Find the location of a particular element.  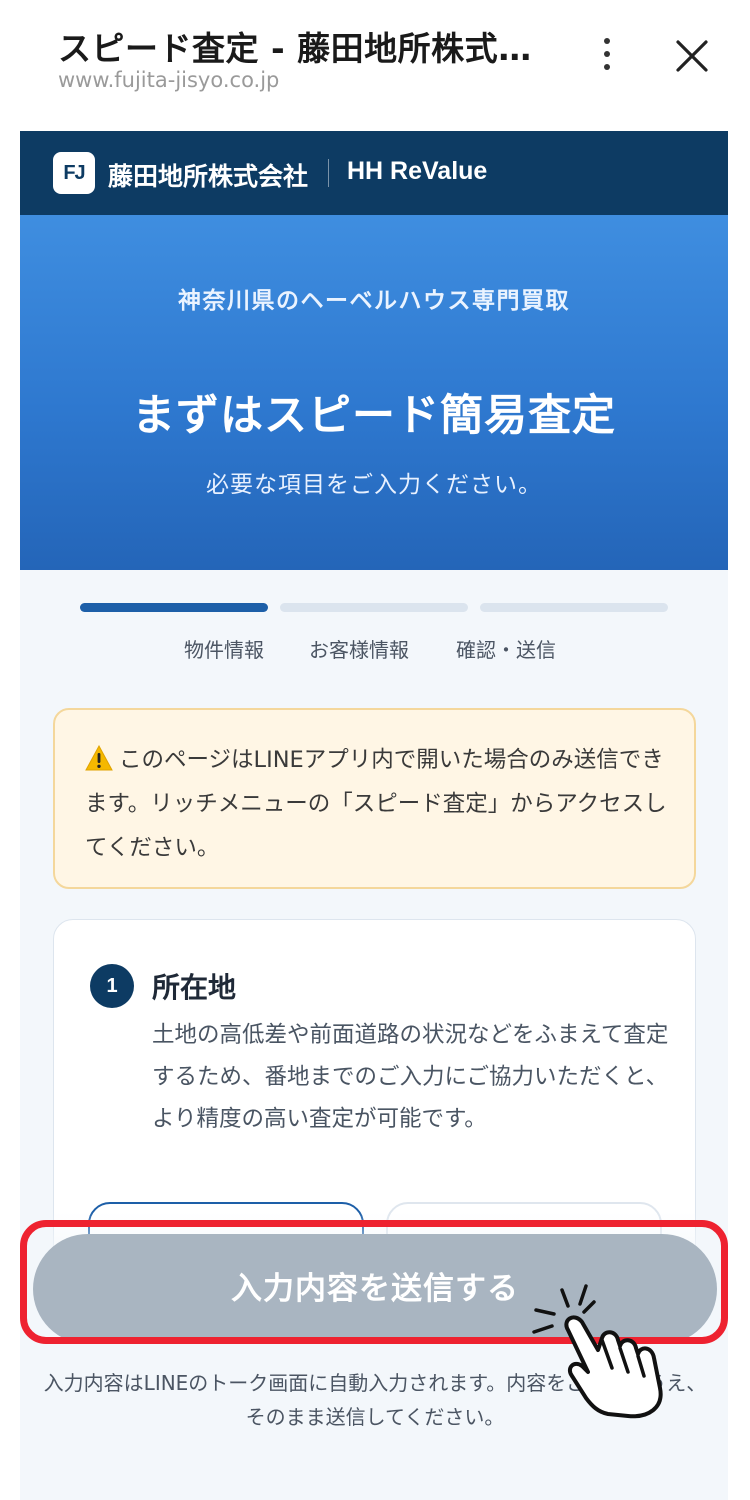

pointing-hand-icon is located at coordinates (603, 1350).